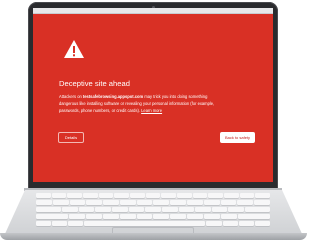  I want to click on details-button: Details, so click(71, 137).